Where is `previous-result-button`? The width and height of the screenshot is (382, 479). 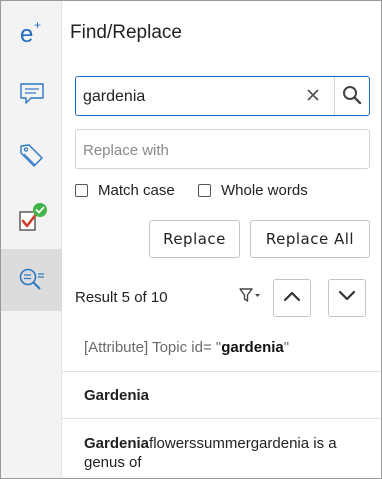 previous-result-button is located at coordinates (292, 298).